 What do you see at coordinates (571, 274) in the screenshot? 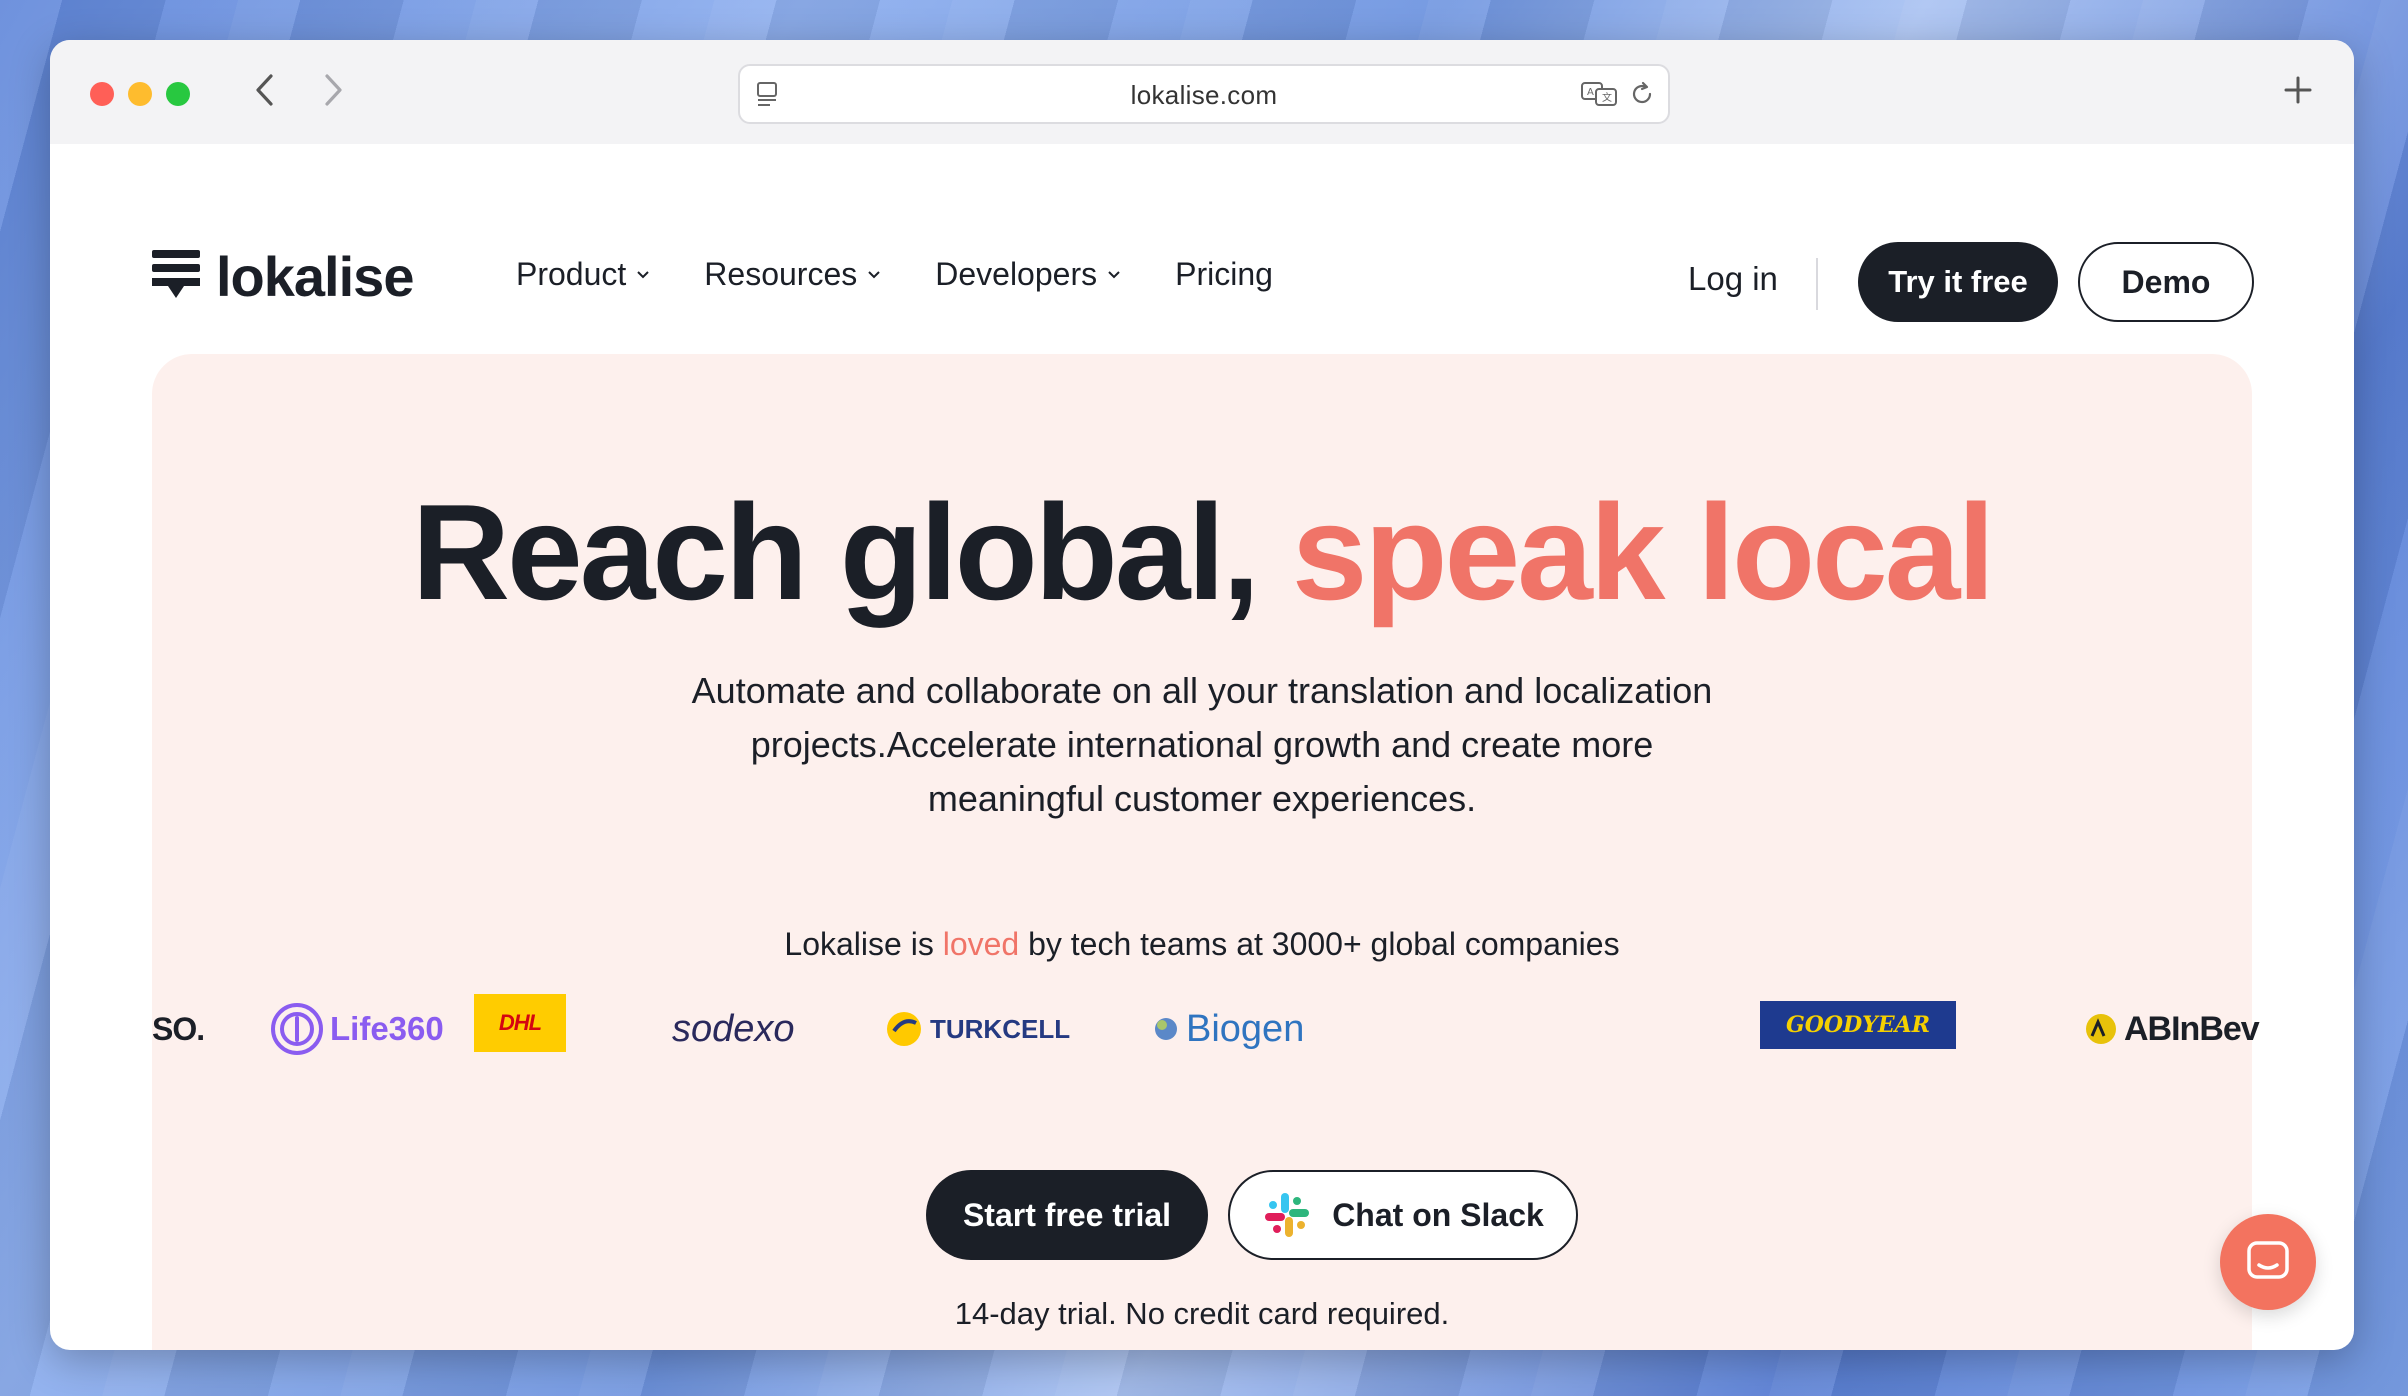
I see `nav-product-label: Product` at bounding box center [571, 274].